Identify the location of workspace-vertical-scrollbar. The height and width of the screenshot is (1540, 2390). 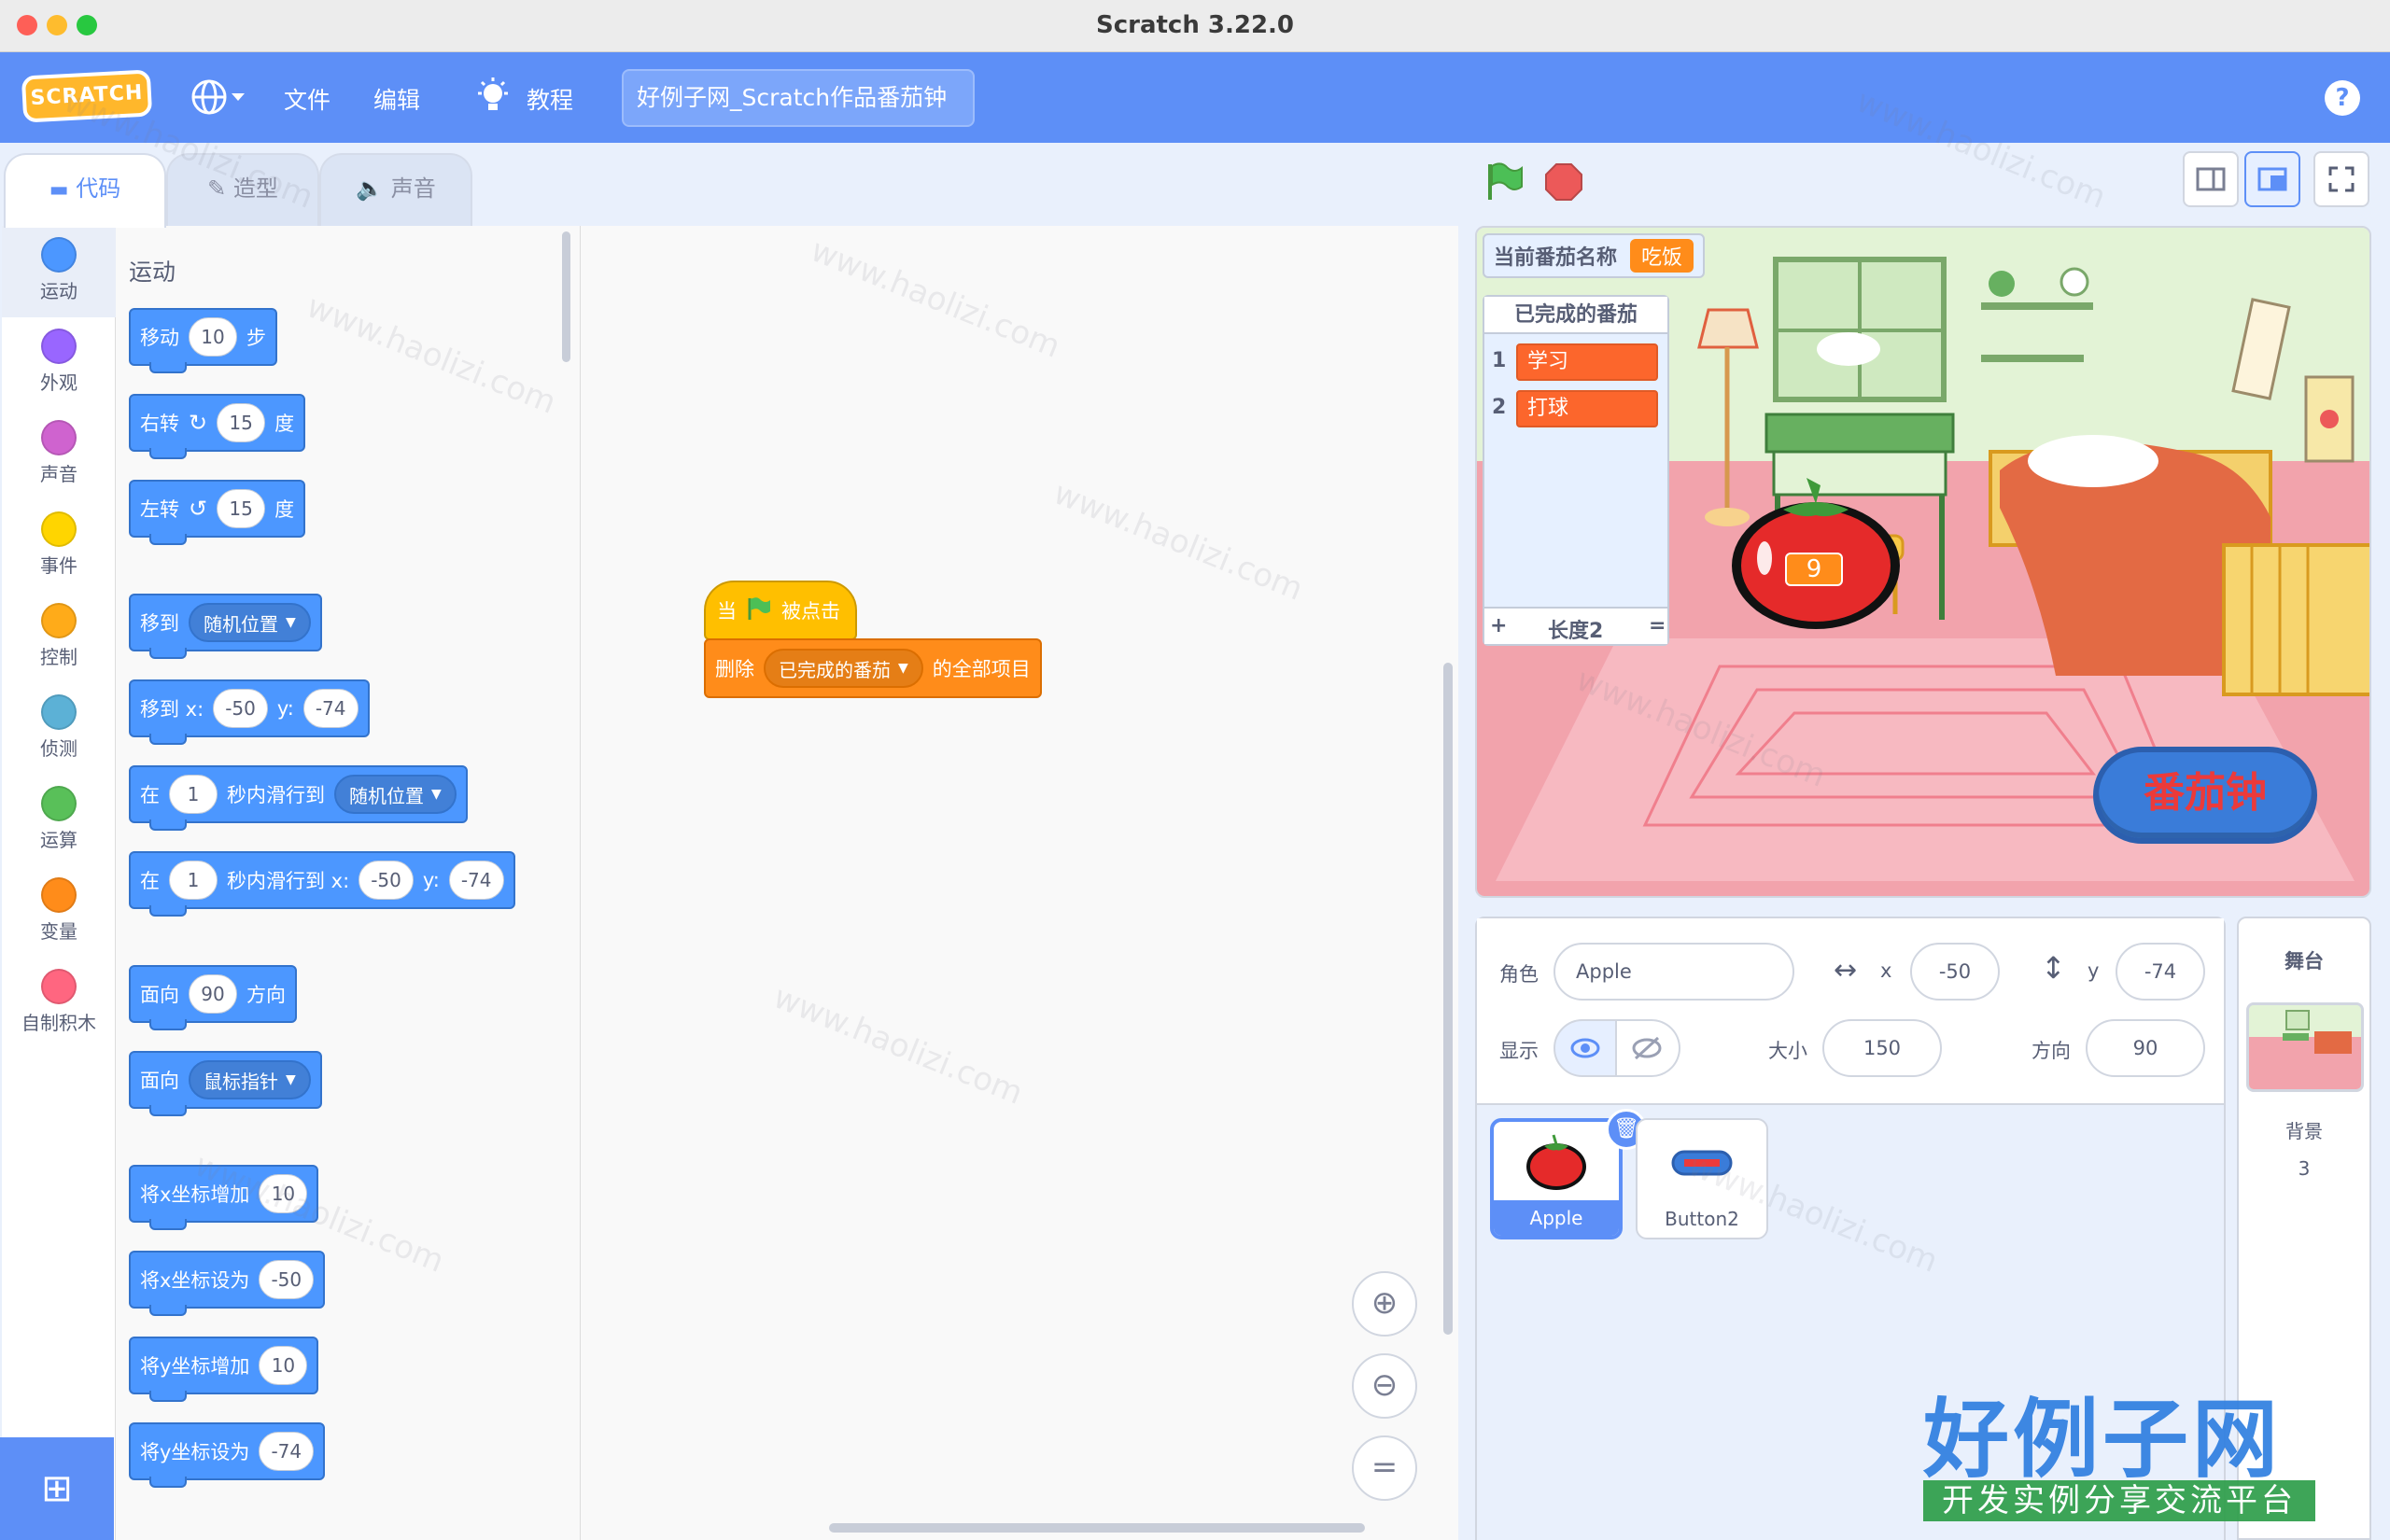
(1448, 999).